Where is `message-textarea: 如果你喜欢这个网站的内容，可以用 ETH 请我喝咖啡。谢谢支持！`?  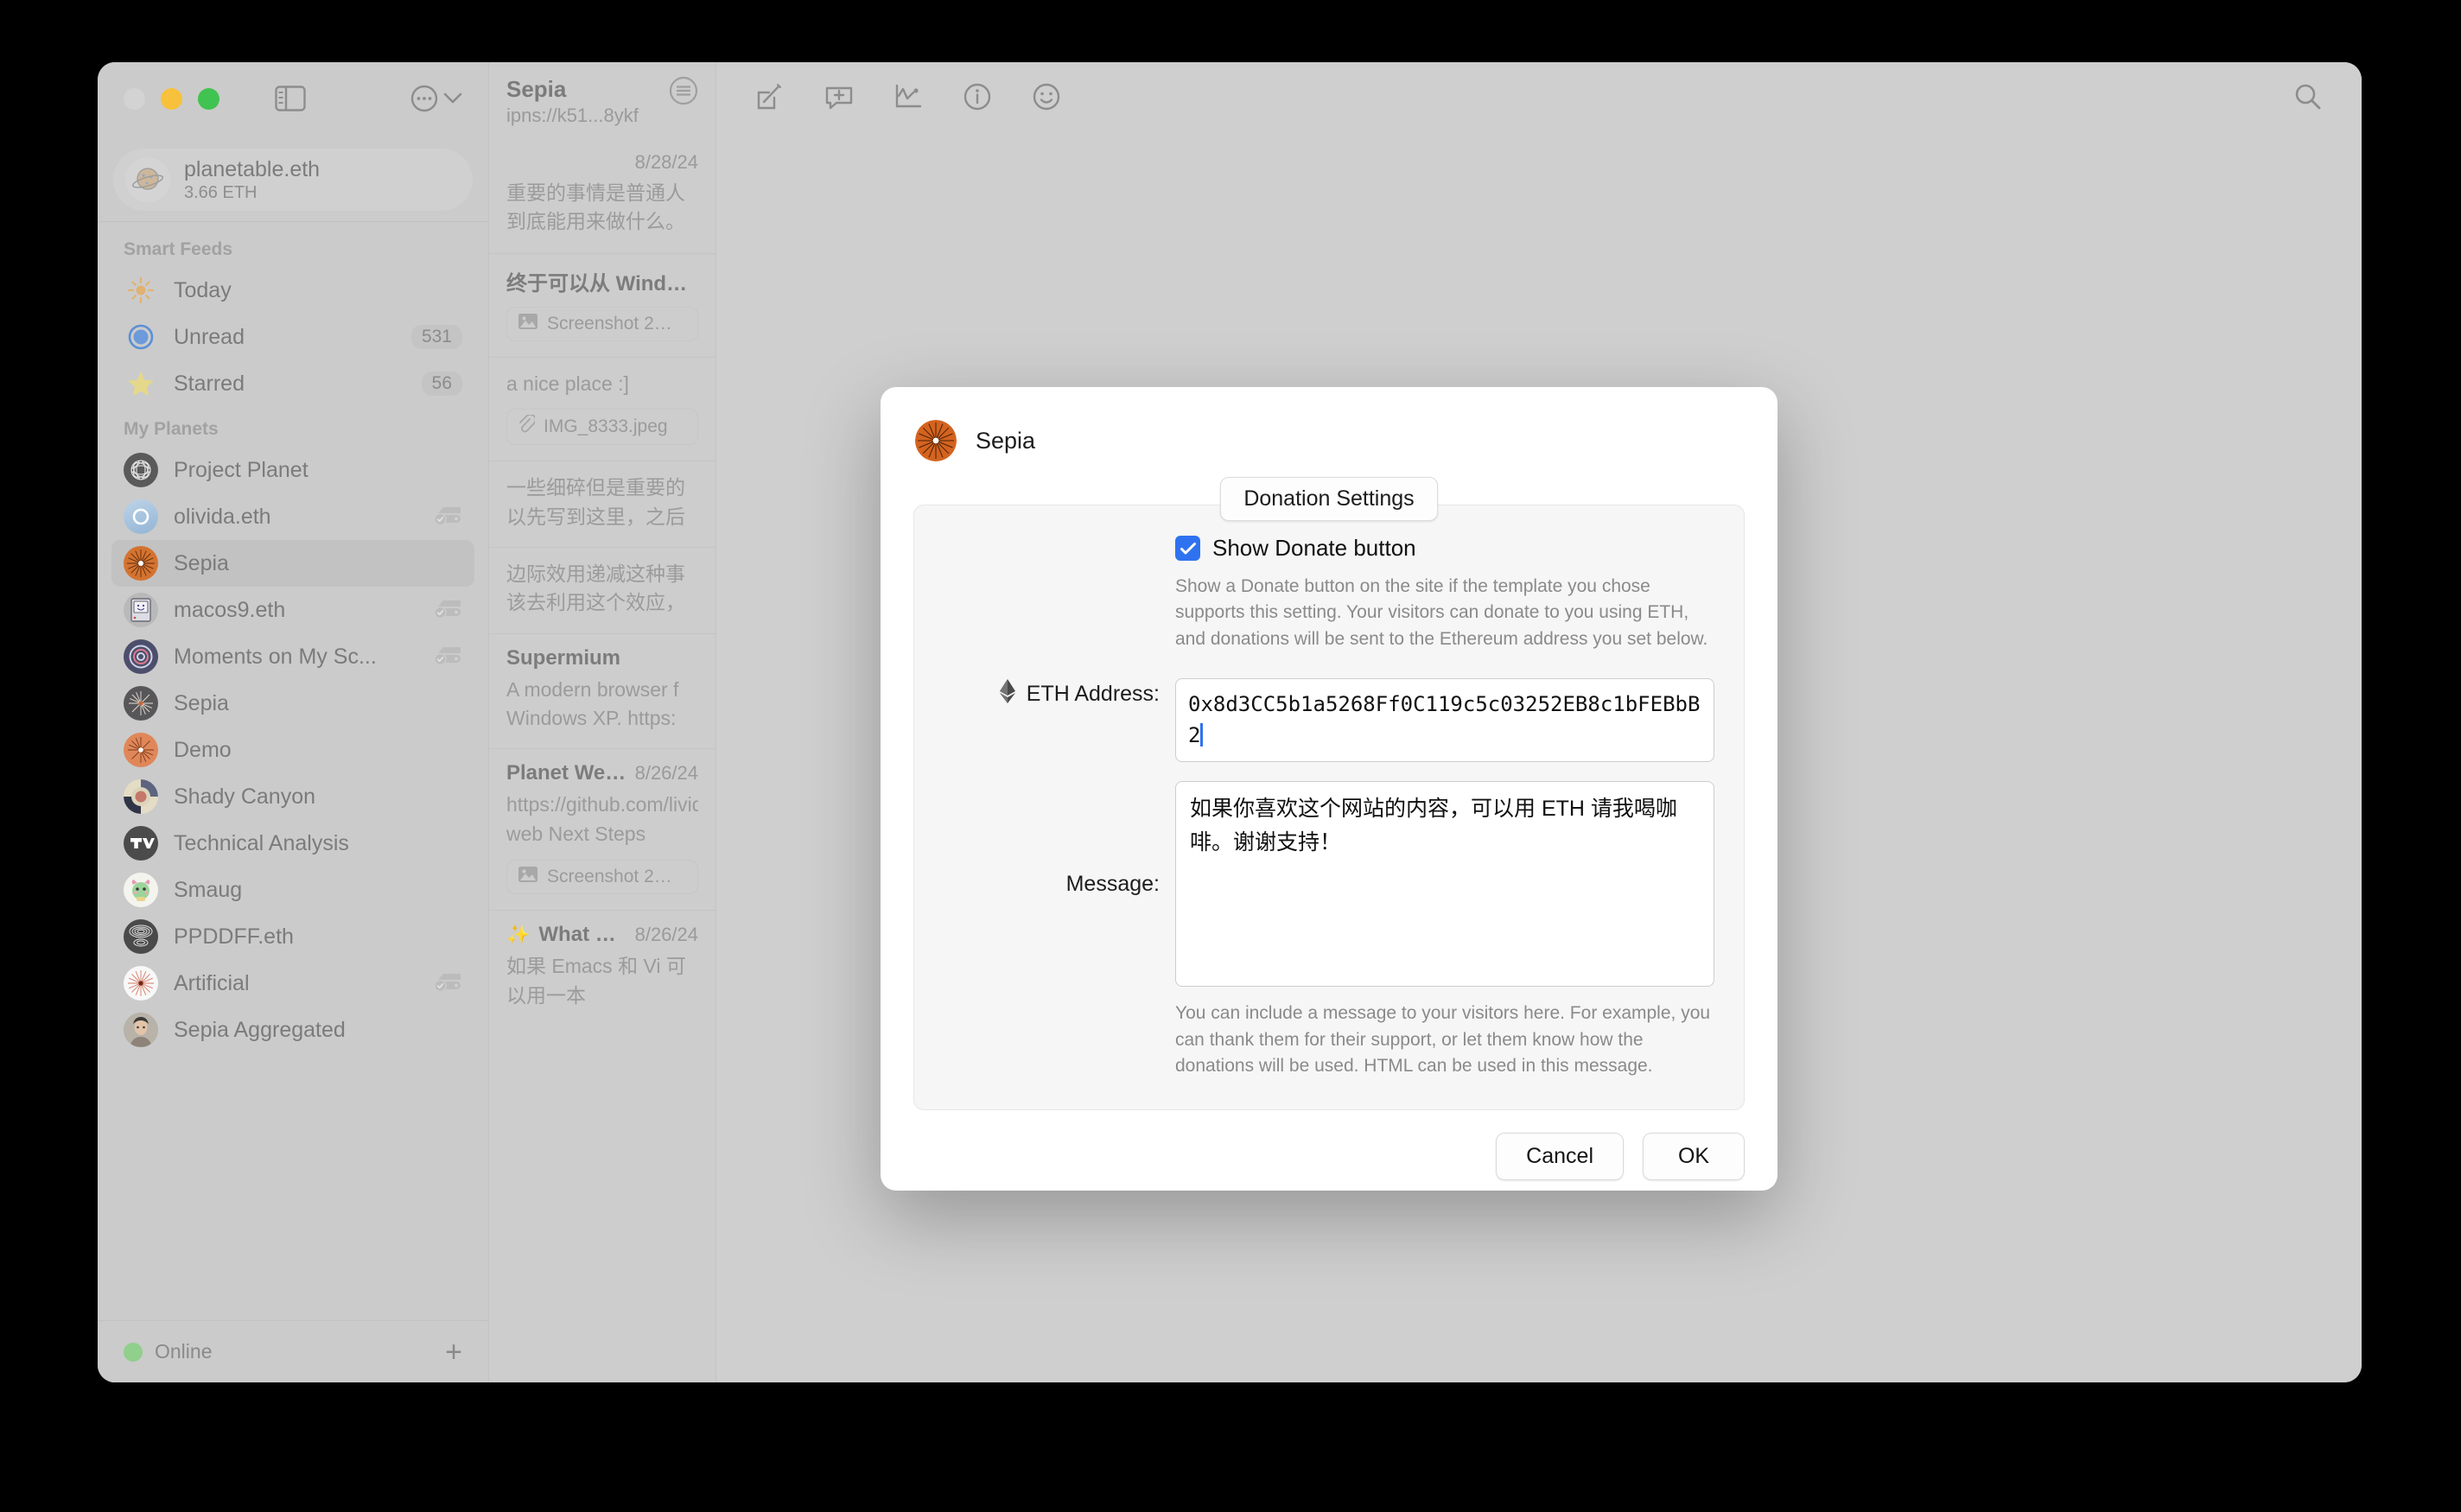 message-textarea: 如果你喜欢这个网站的内容，可以用 ETH 请我喝咖啡。谢谢支持！ is located at coordinates (1444, 884).